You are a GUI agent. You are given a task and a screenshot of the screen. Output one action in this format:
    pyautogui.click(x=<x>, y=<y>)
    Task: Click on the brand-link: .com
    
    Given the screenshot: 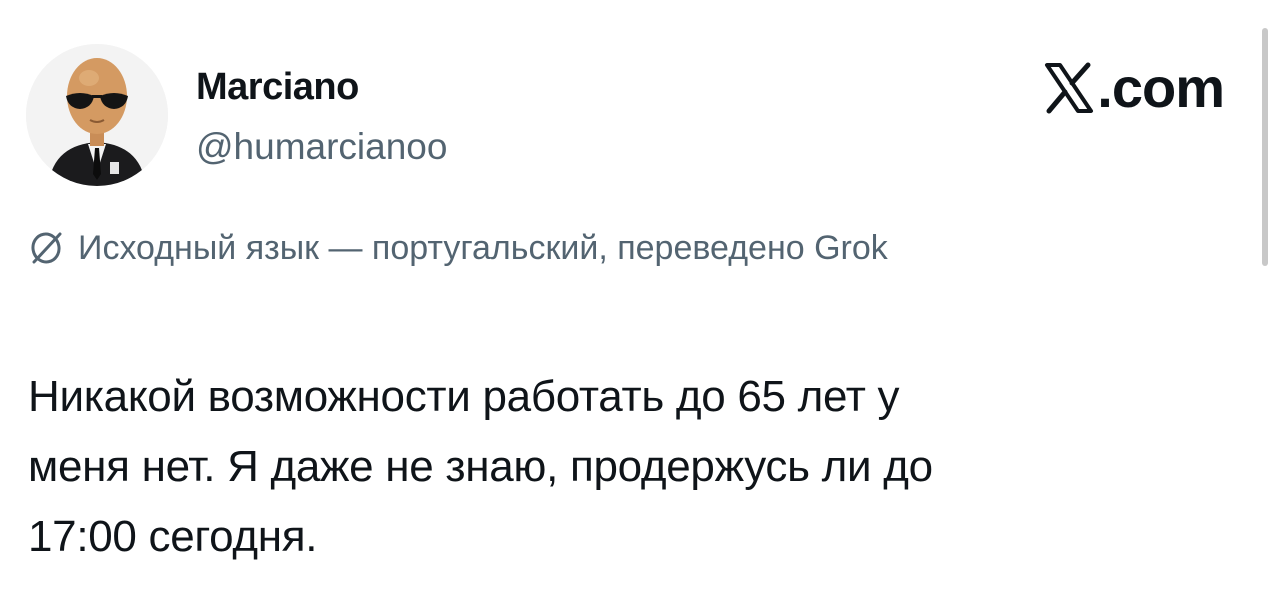 What is the action you would take?
    pyautogui.click(x=1134, y=88)
    